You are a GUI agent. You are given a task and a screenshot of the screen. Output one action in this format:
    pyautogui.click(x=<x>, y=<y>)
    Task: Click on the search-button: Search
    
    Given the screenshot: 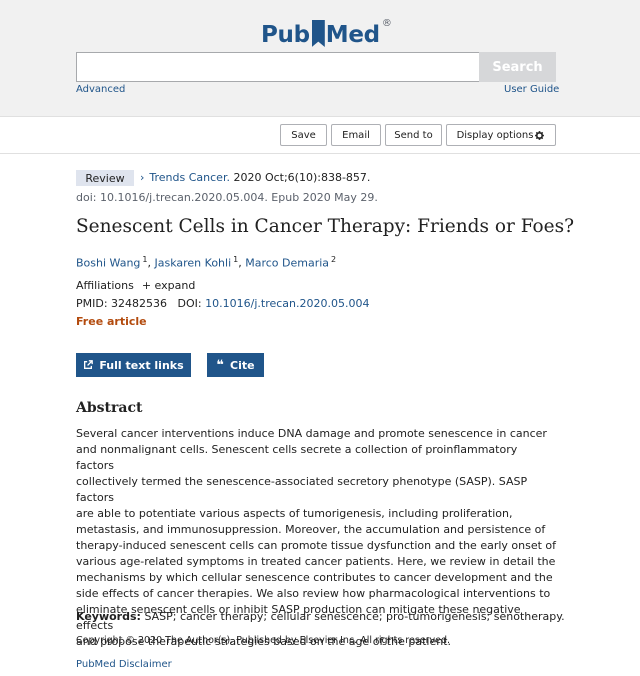 What is the action you would take?
    pyautogui.click(x=517, y=67)
    